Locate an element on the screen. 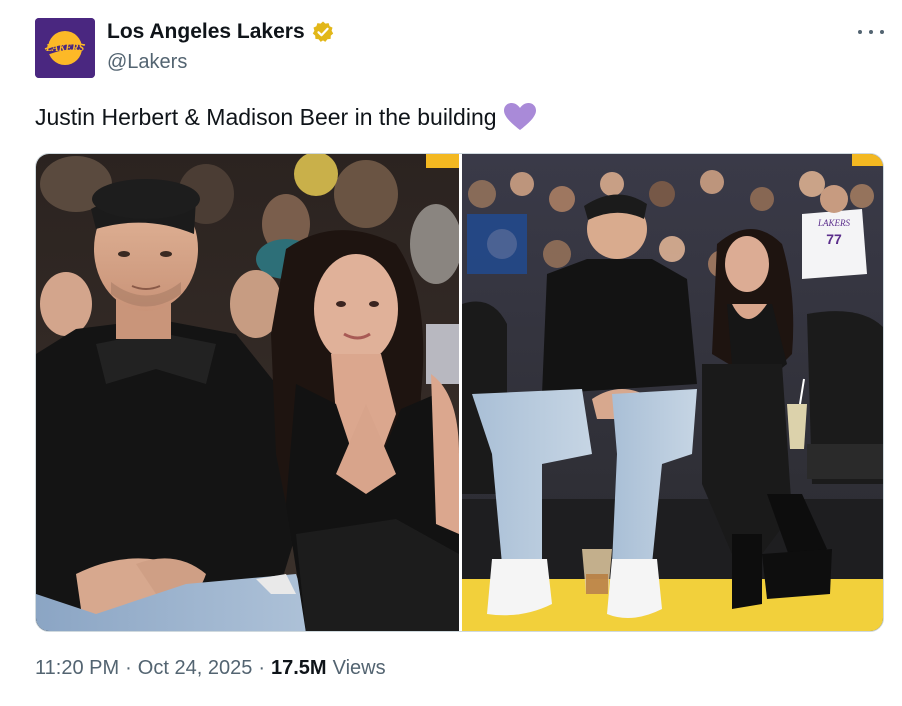 Image resolution: width=902 pixels, height=706 pixels. lakers-logo-icon: LAKERS is located at coordinates (65, 48).